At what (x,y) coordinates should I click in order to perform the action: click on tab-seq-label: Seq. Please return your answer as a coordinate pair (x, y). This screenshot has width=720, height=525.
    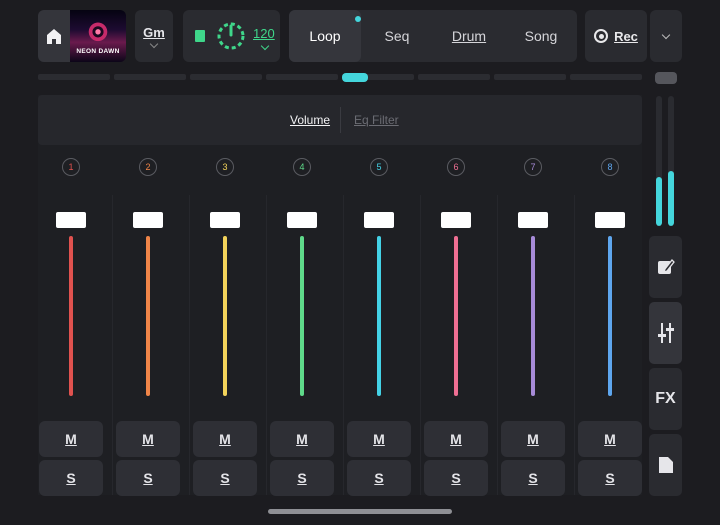
    Looking at the image, I should click on (397, 36).